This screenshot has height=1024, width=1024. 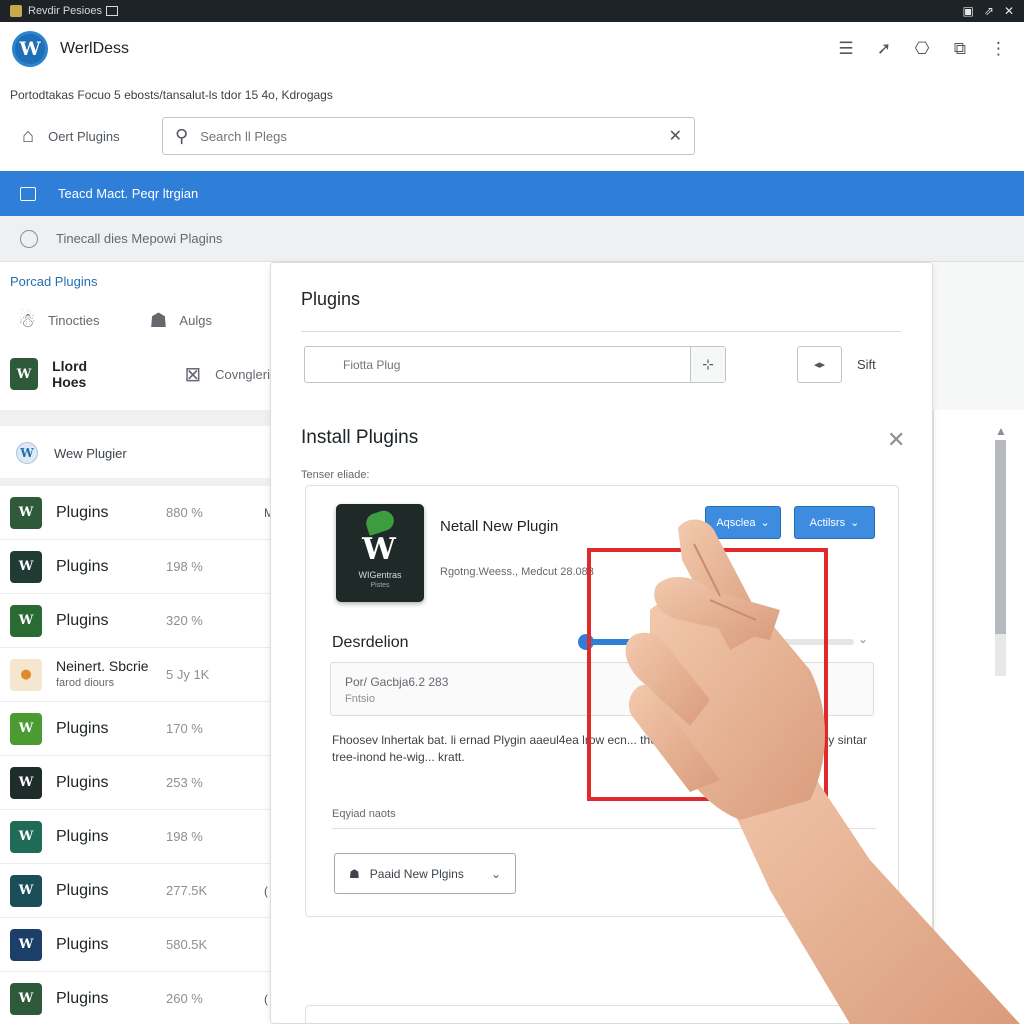 I want to click on plugin-title: Netall New Plugin, so click(x=499, y=526).